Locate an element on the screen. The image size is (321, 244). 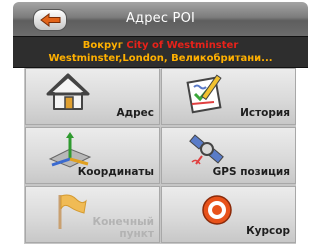
target-cursor-icon is located at coordinates (217, 210).